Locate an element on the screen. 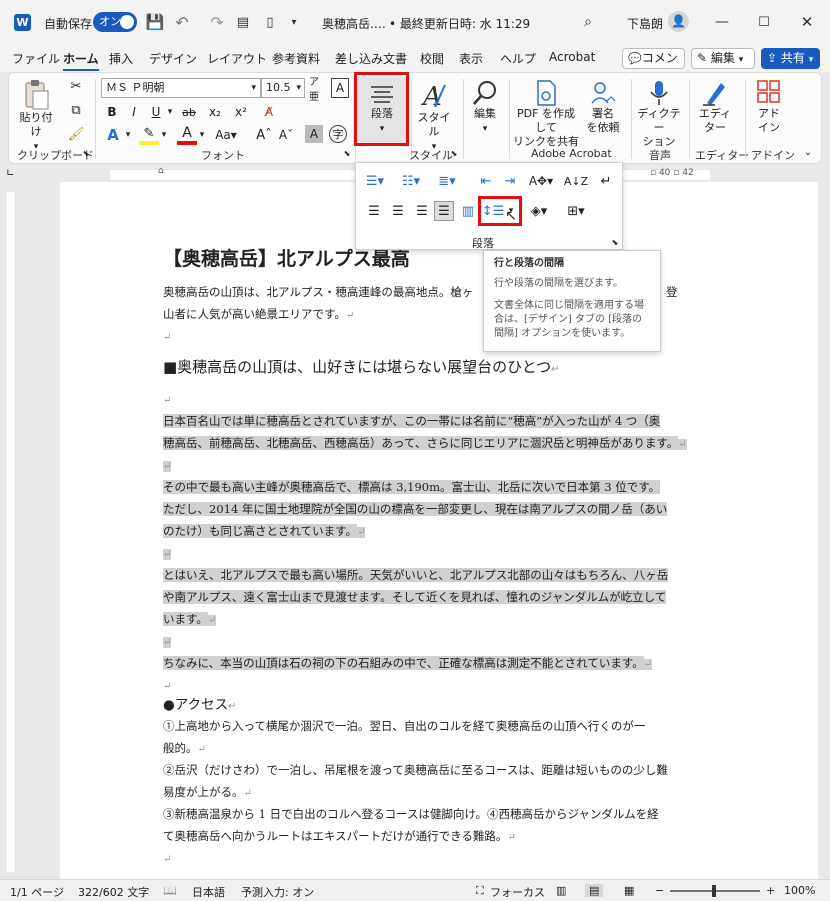  new-doc-icon: ▯ is located at coordinates (270, 22).